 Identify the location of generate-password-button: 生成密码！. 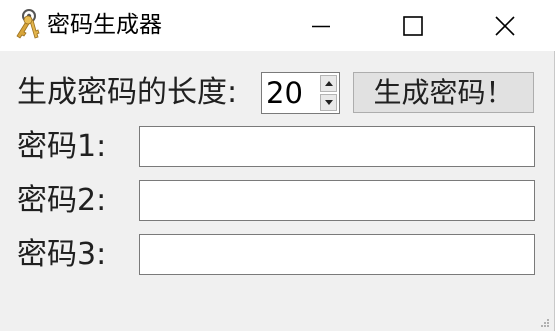
(443, 92).